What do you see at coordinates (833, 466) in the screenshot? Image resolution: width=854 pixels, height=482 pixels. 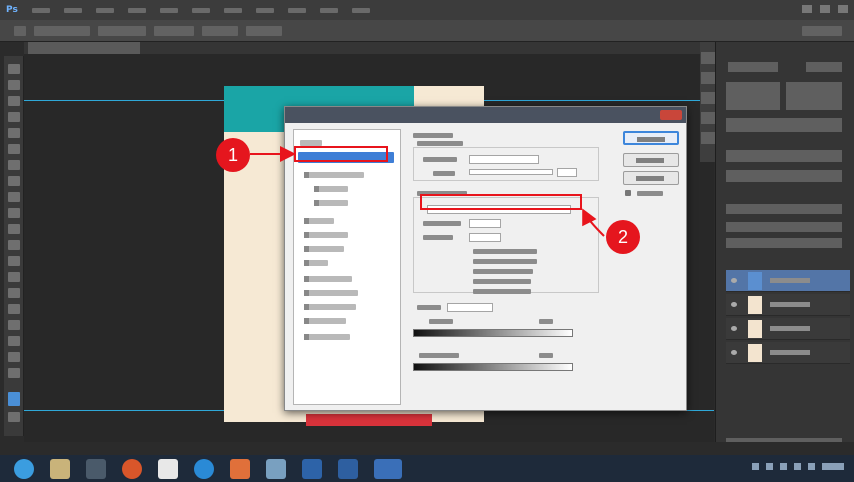 I see `clock` at bounding box center [833, 466].